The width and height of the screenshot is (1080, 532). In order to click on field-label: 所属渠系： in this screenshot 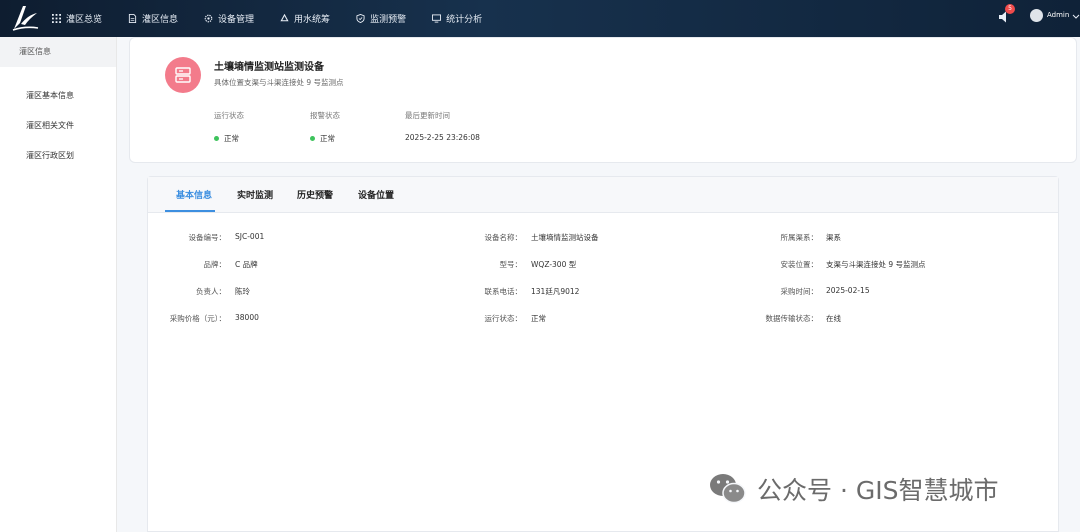, I will do `click(799, 237)`.